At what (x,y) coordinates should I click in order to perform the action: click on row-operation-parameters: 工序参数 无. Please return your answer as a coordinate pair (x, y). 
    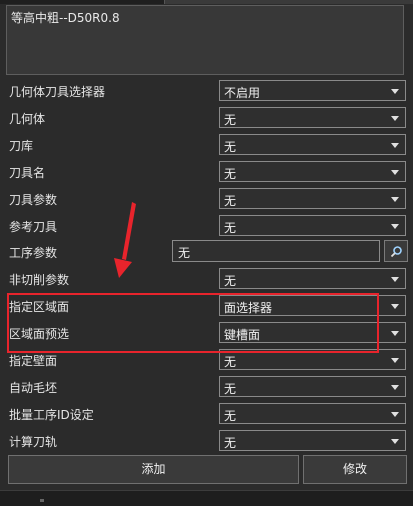
    Looking at the image, I should click on (206, 251).